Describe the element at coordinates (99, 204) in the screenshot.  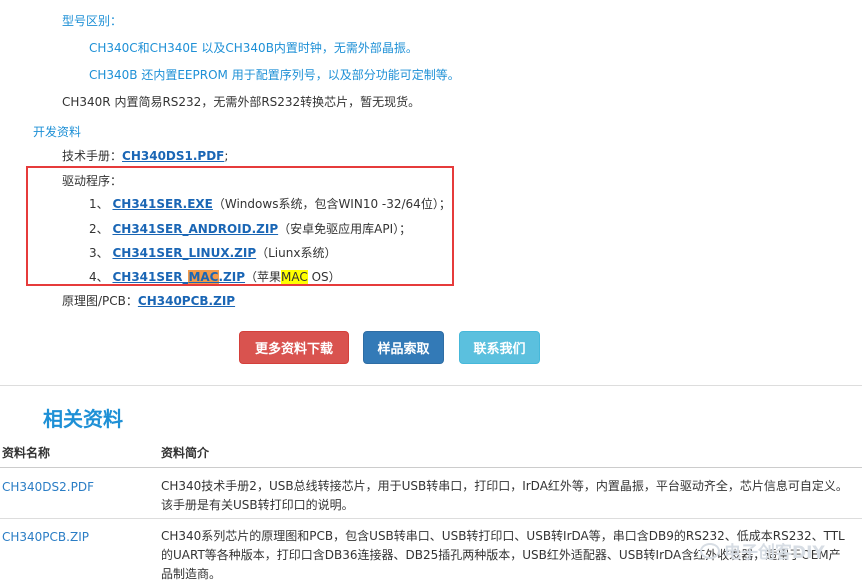
I see `driver-num: 1、` at that location.